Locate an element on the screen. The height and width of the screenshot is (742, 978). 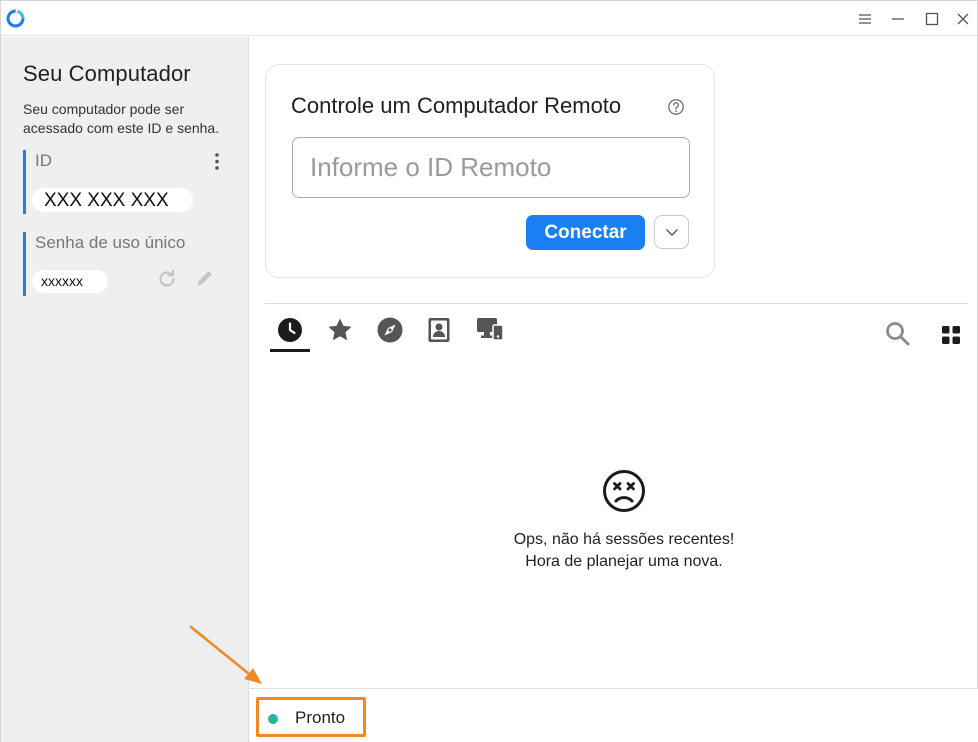
tab-address-book is located at coordinates (439, 334).